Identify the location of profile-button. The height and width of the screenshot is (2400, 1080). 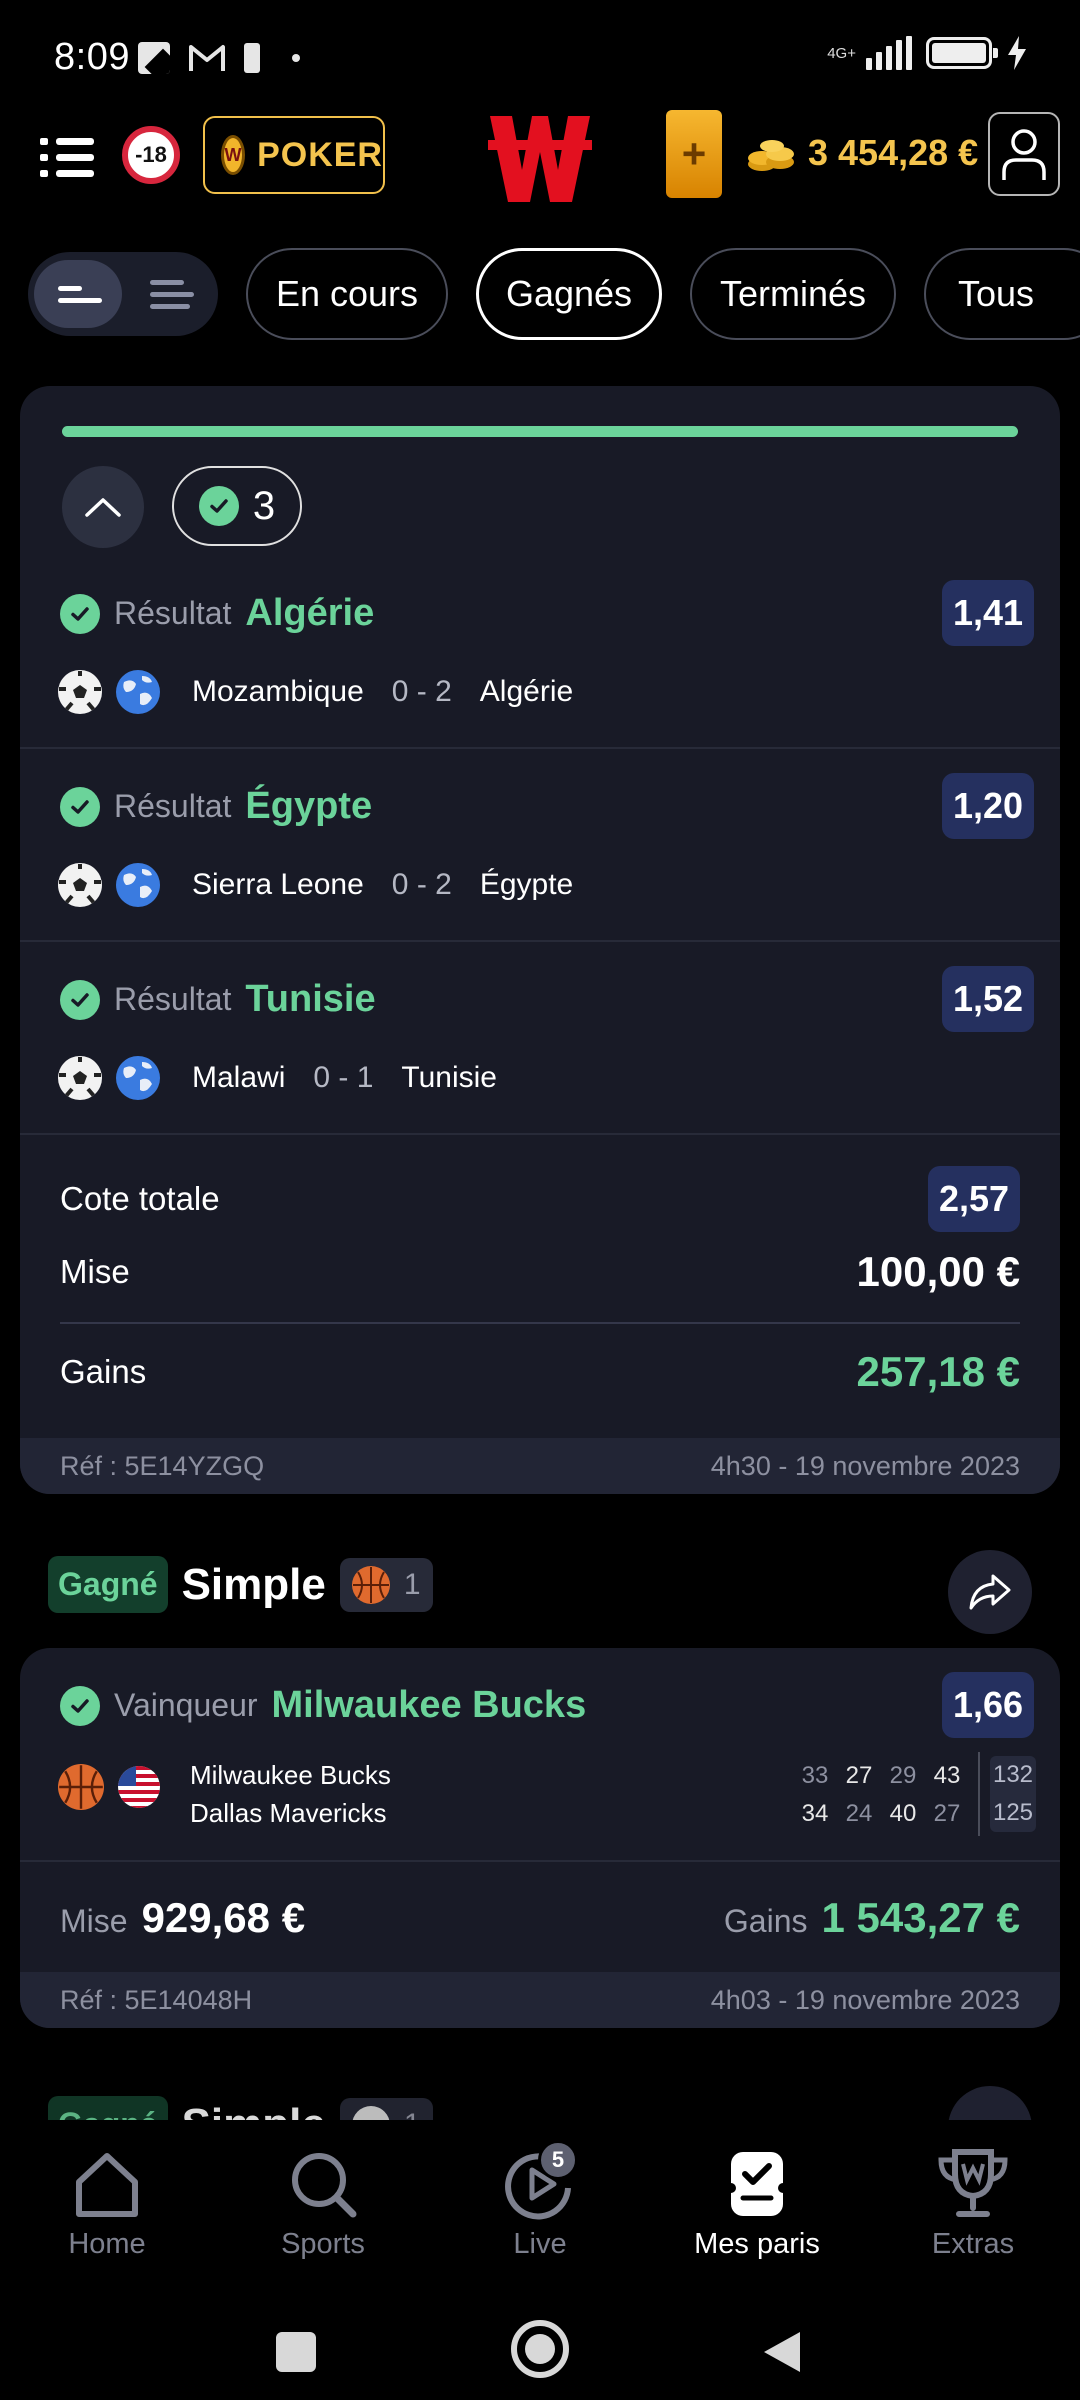
(1024, 154).